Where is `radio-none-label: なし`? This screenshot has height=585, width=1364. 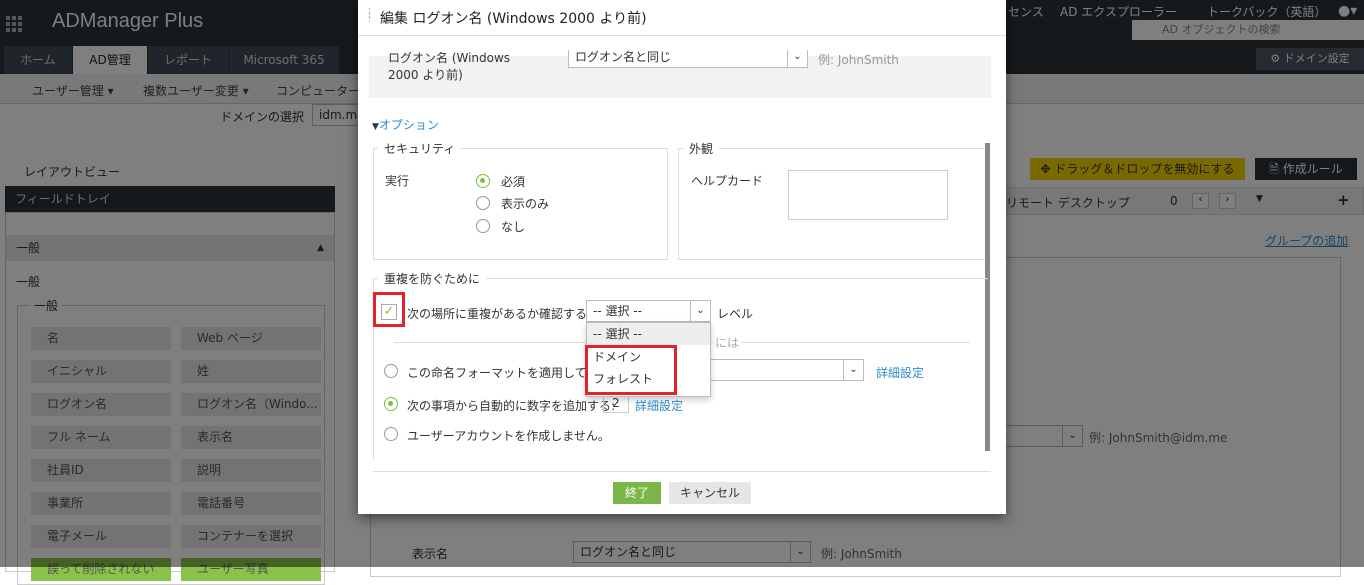
radio-none-label: なし is located at coordinates (513, 227).